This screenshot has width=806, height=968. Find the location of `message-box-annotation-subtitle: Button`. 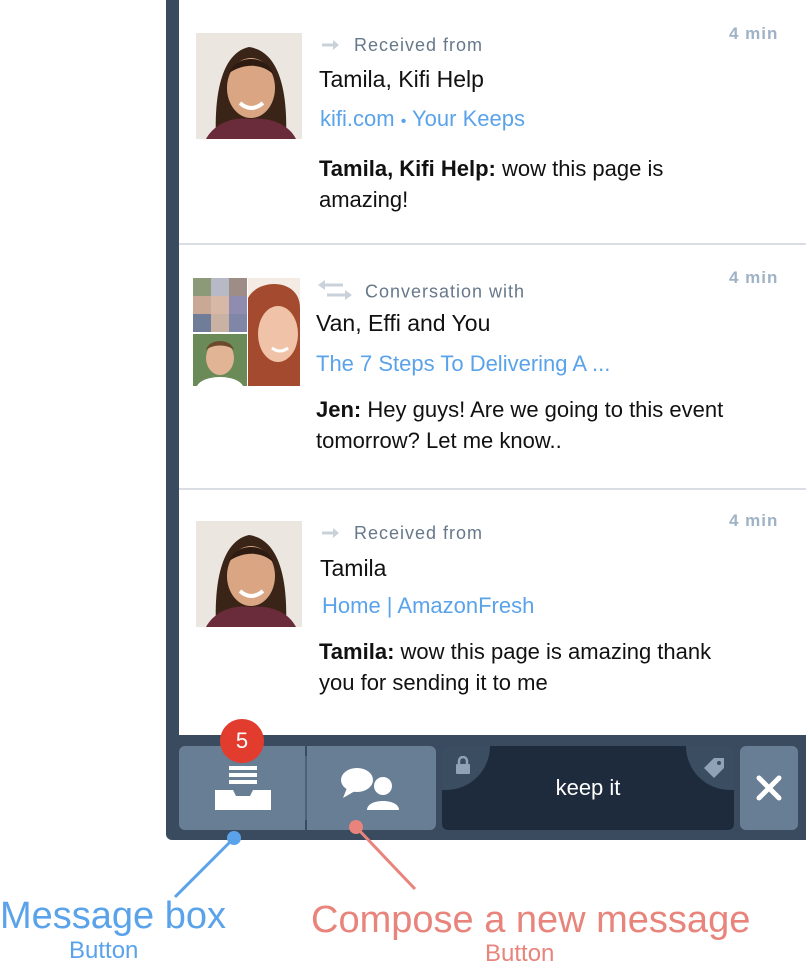

message-box-annotation-subtitle: Button is located at coordinates (104, 950).